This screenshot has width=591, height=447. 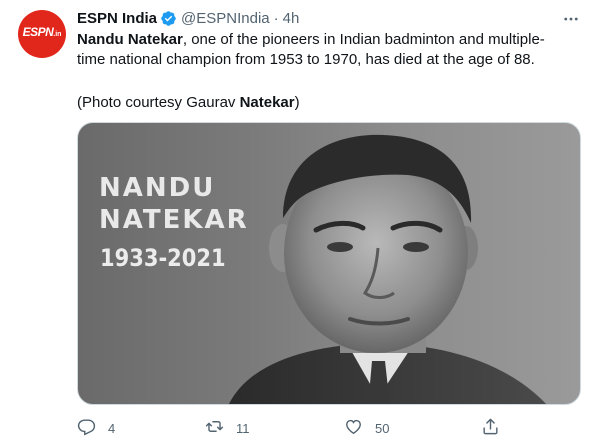 I want to click on author-name: ESPN India, so click(x=117, y=18).